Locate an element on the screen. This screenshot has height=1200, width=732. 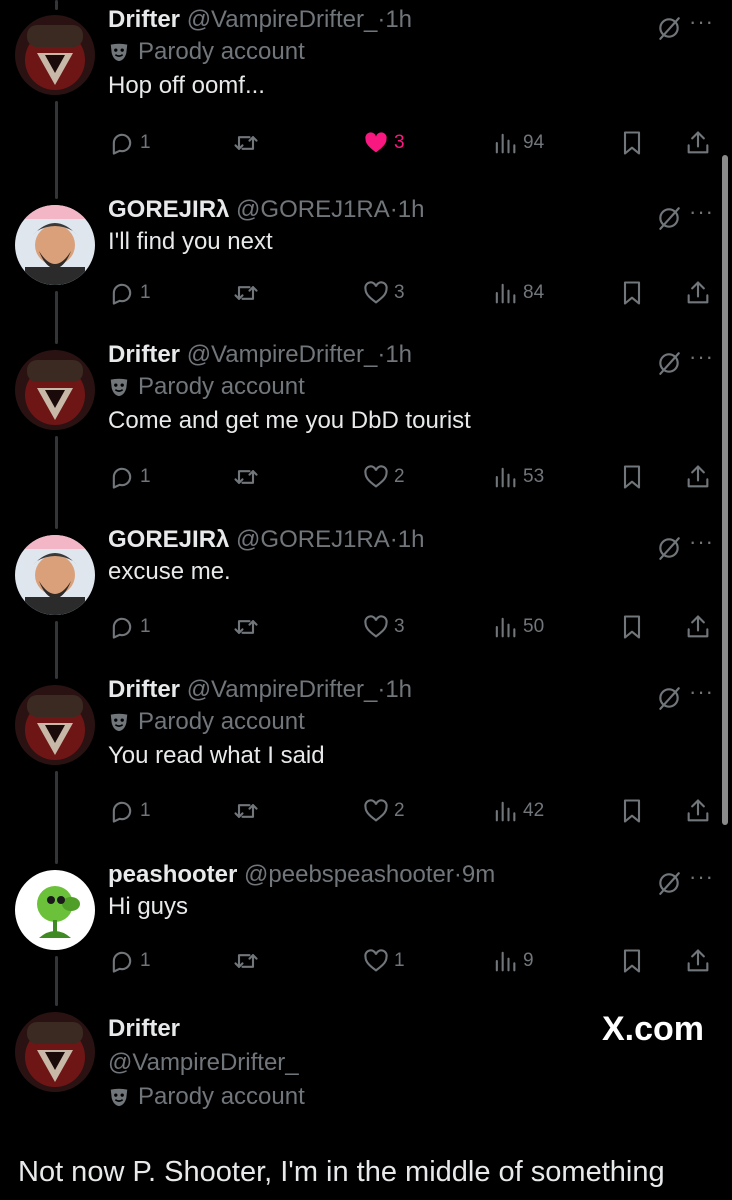
tweet-text: I'll find you next is located at coordinates (190, 241).